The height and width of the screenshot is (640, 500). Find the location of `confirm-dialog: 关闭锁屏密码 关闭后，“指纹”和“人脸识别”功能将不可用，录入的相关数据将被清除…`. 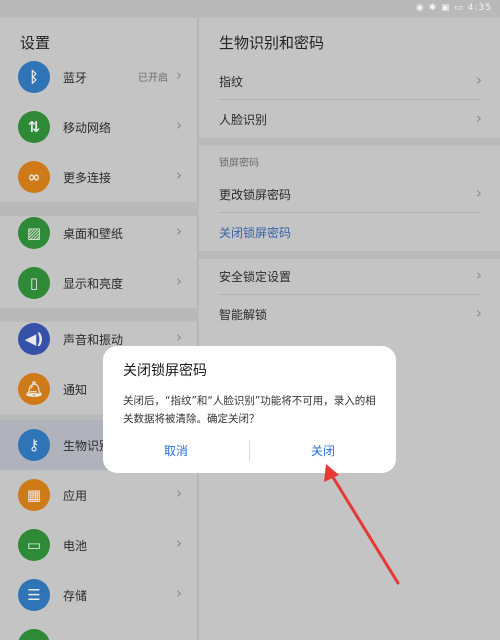

confirm-dialog: 关闭锁屏密码 关闭后，“指纹”和“人脸识别”功能将不可用，录入的相关数据将被清除… is located at coordinates (249, 409).